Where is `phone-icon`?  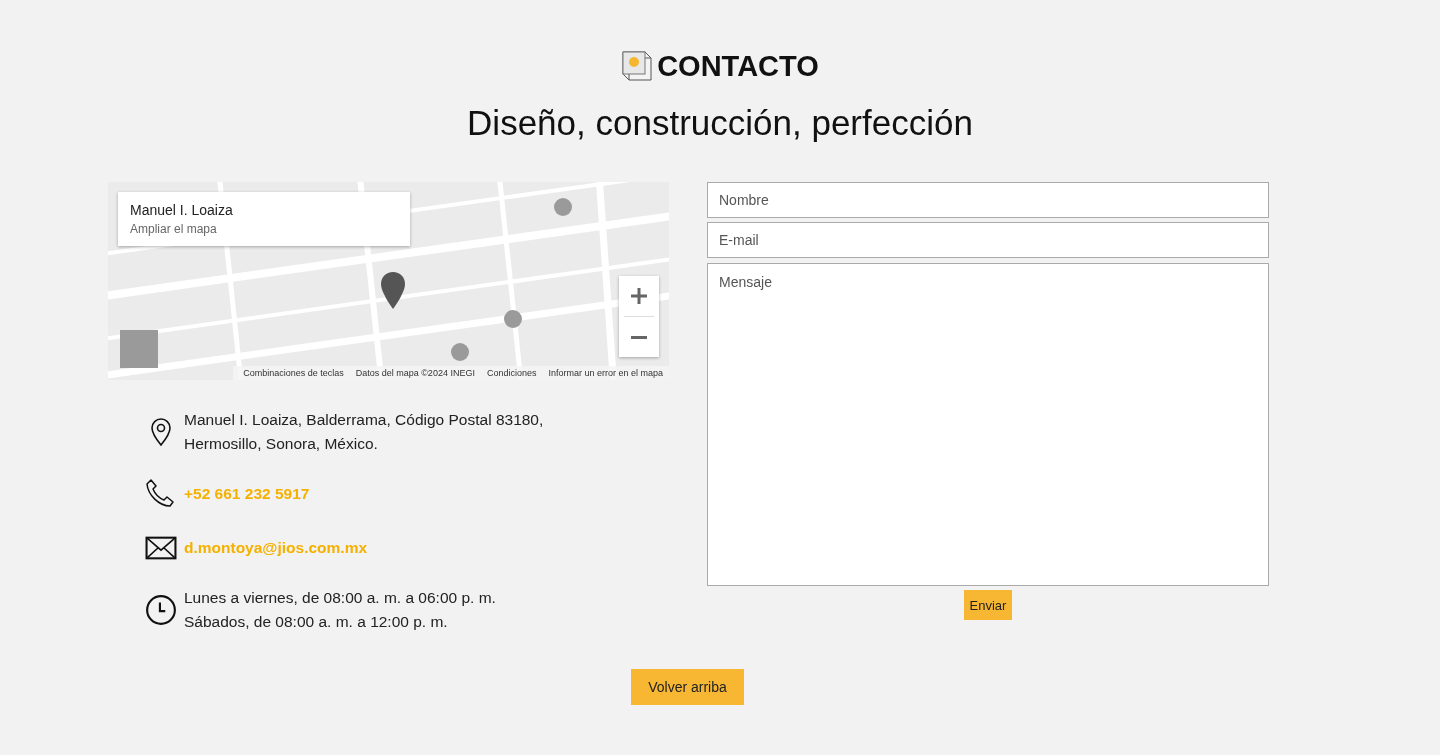 phone-icon is located at coordinates (161, 494).